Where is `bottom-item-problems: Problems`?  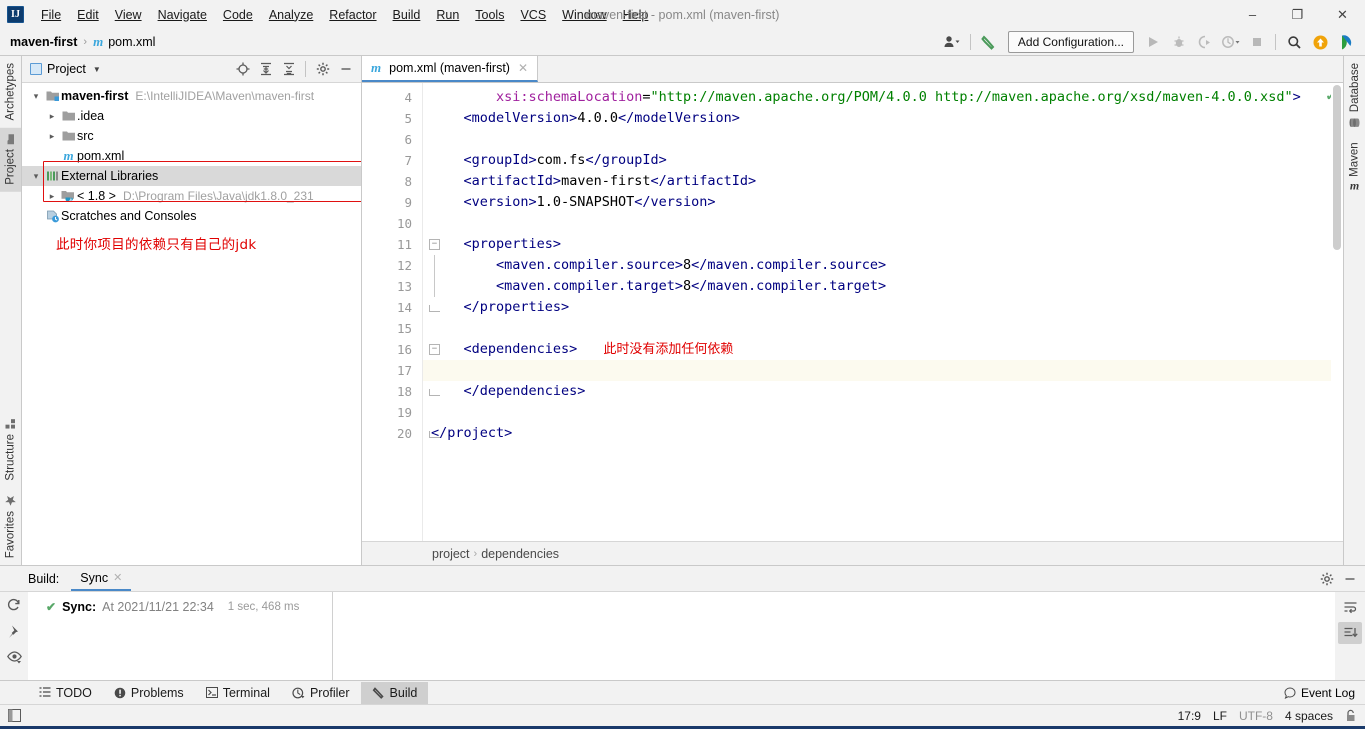
bottom-item-problems: Problems is located at coordinates (149, 693).